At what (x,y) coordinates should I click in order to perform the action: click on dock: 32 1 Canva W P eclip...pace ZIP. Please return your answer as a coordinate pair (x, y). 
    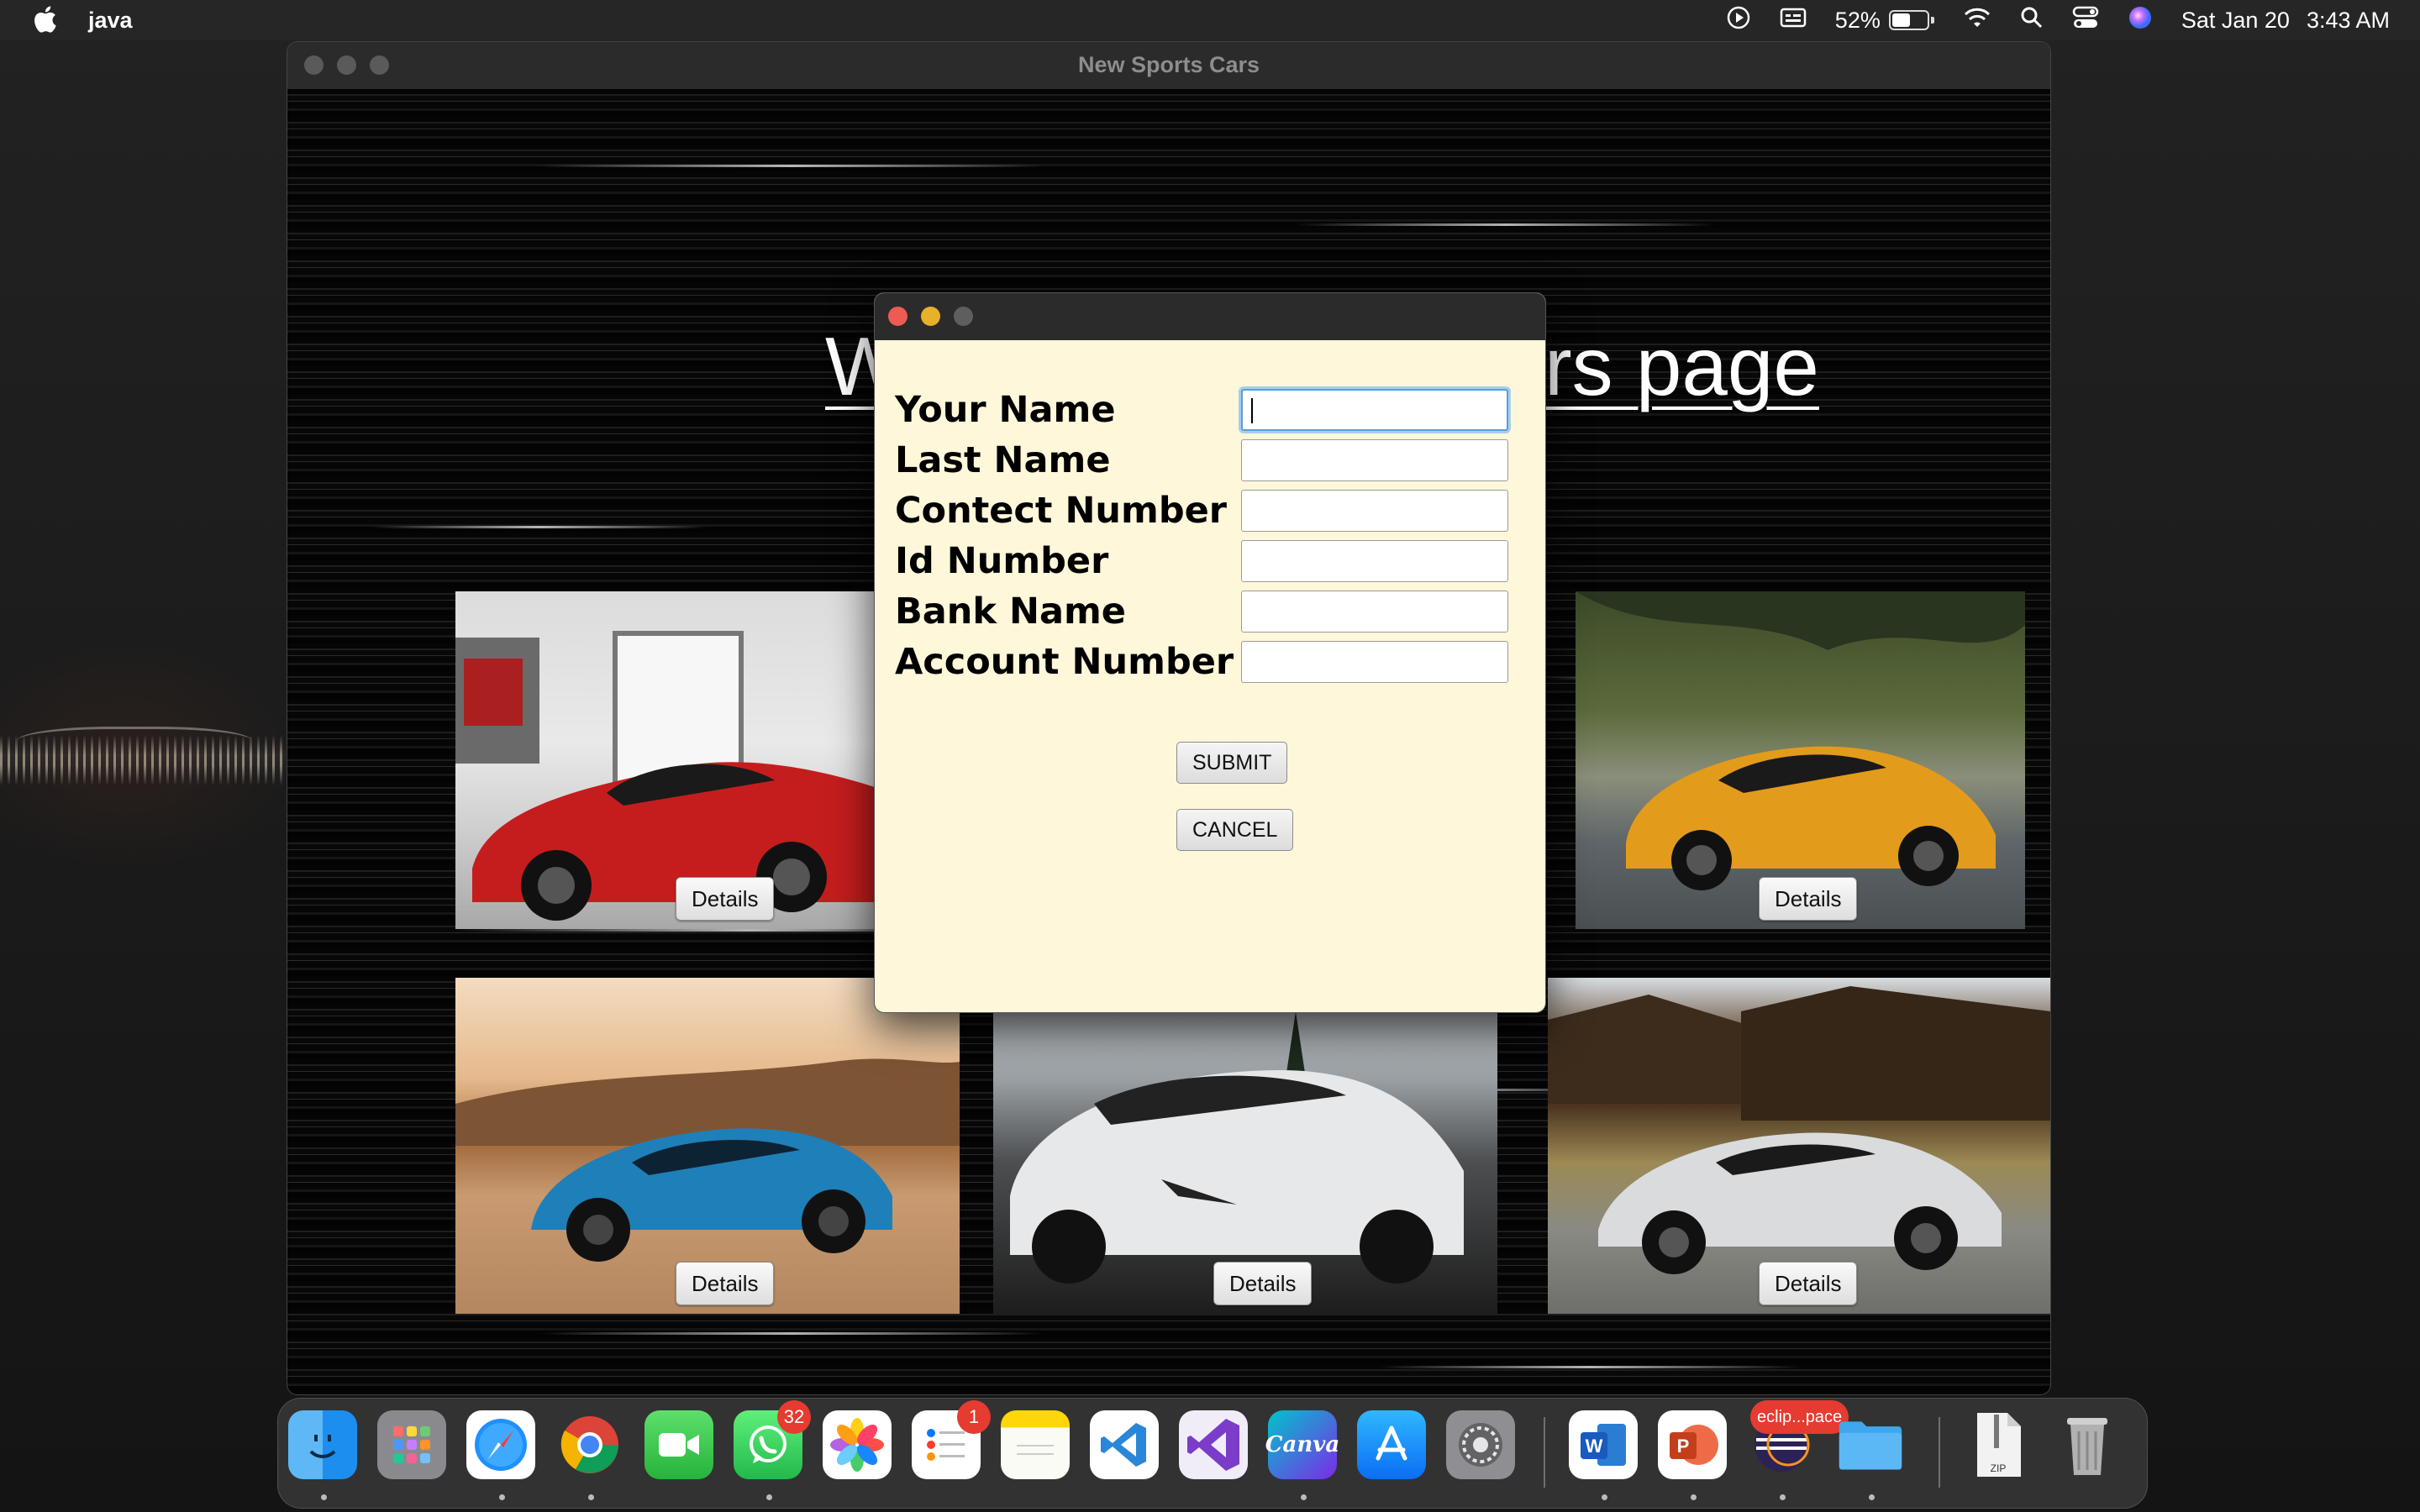
    Looking at the image, I should click on (1212, 1453).